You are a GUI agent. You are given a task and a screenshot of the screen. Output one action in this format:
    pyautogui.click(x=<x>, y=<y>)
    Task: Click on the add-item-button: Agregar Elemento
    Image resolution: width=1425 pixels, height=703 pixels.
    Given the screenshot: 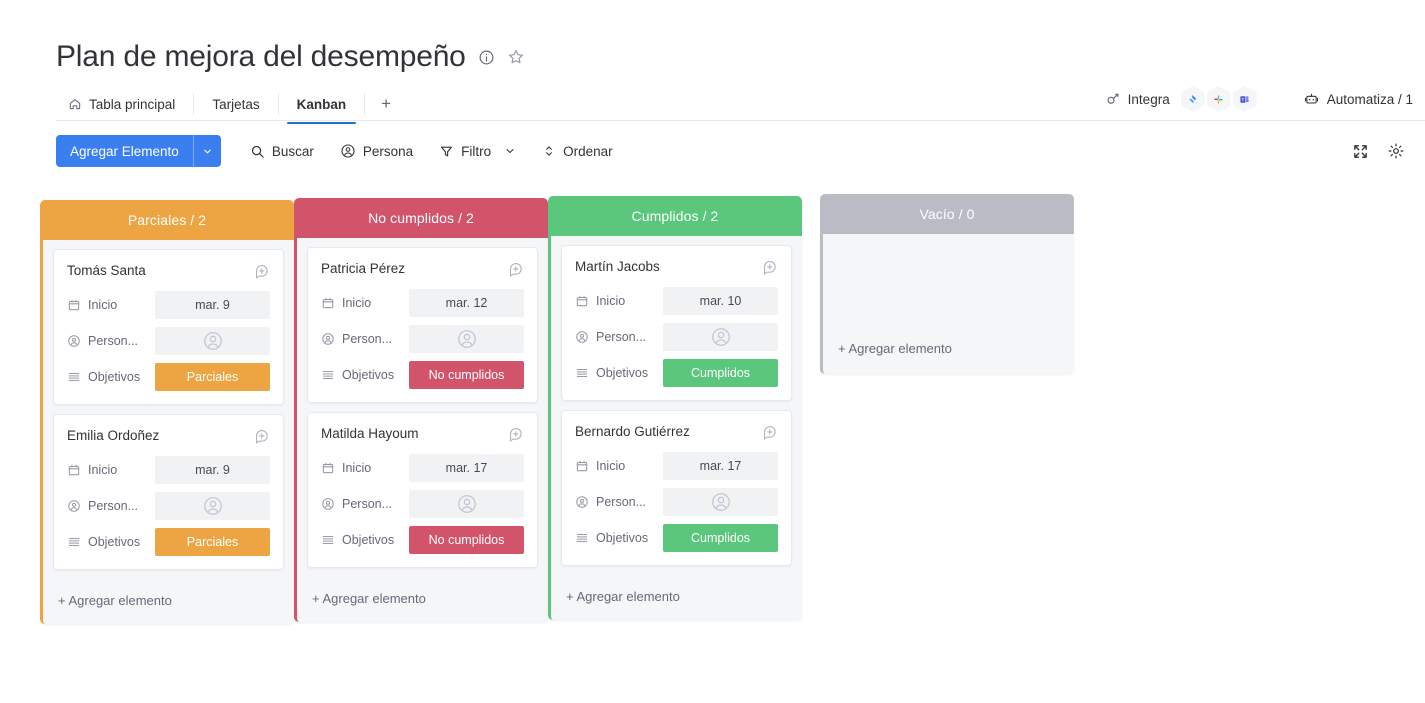 What is the action you would take?
    pyautogui.click(x=138, y=151)
    